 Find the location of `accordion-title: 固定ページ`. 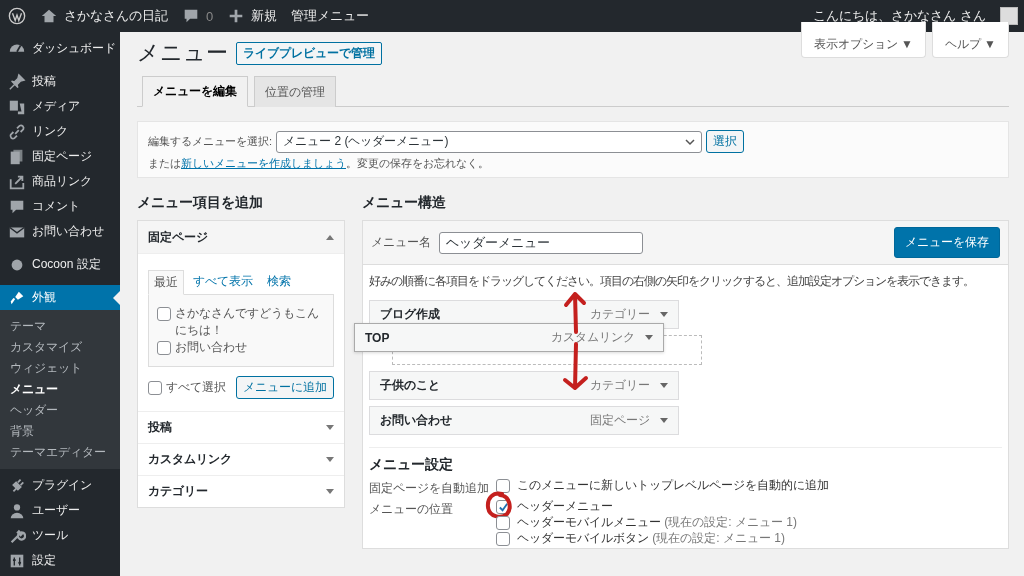

accordion-title: 固定ページ is located at coordinates (178, 237).